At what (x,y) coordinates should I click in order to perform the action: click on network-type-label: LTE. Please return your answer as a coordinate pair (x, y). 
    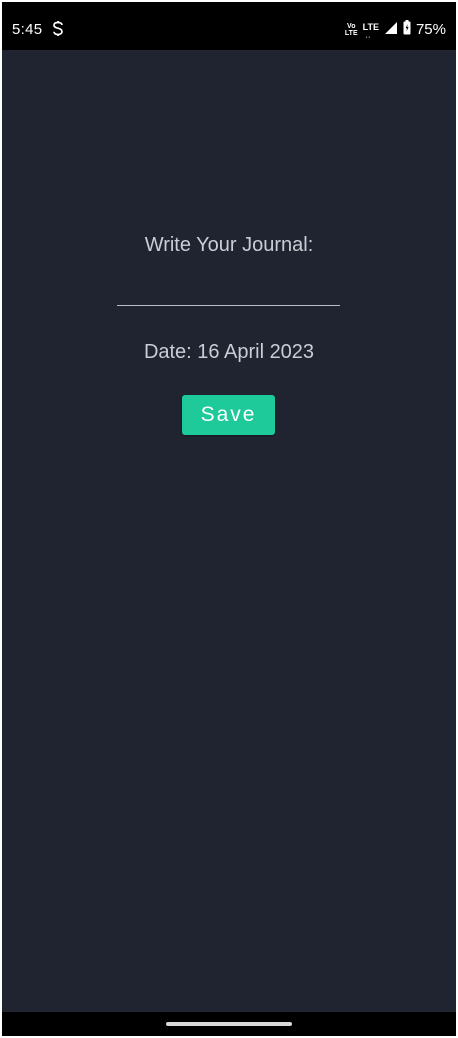
    Looking at the image, I should click on (370, 26).